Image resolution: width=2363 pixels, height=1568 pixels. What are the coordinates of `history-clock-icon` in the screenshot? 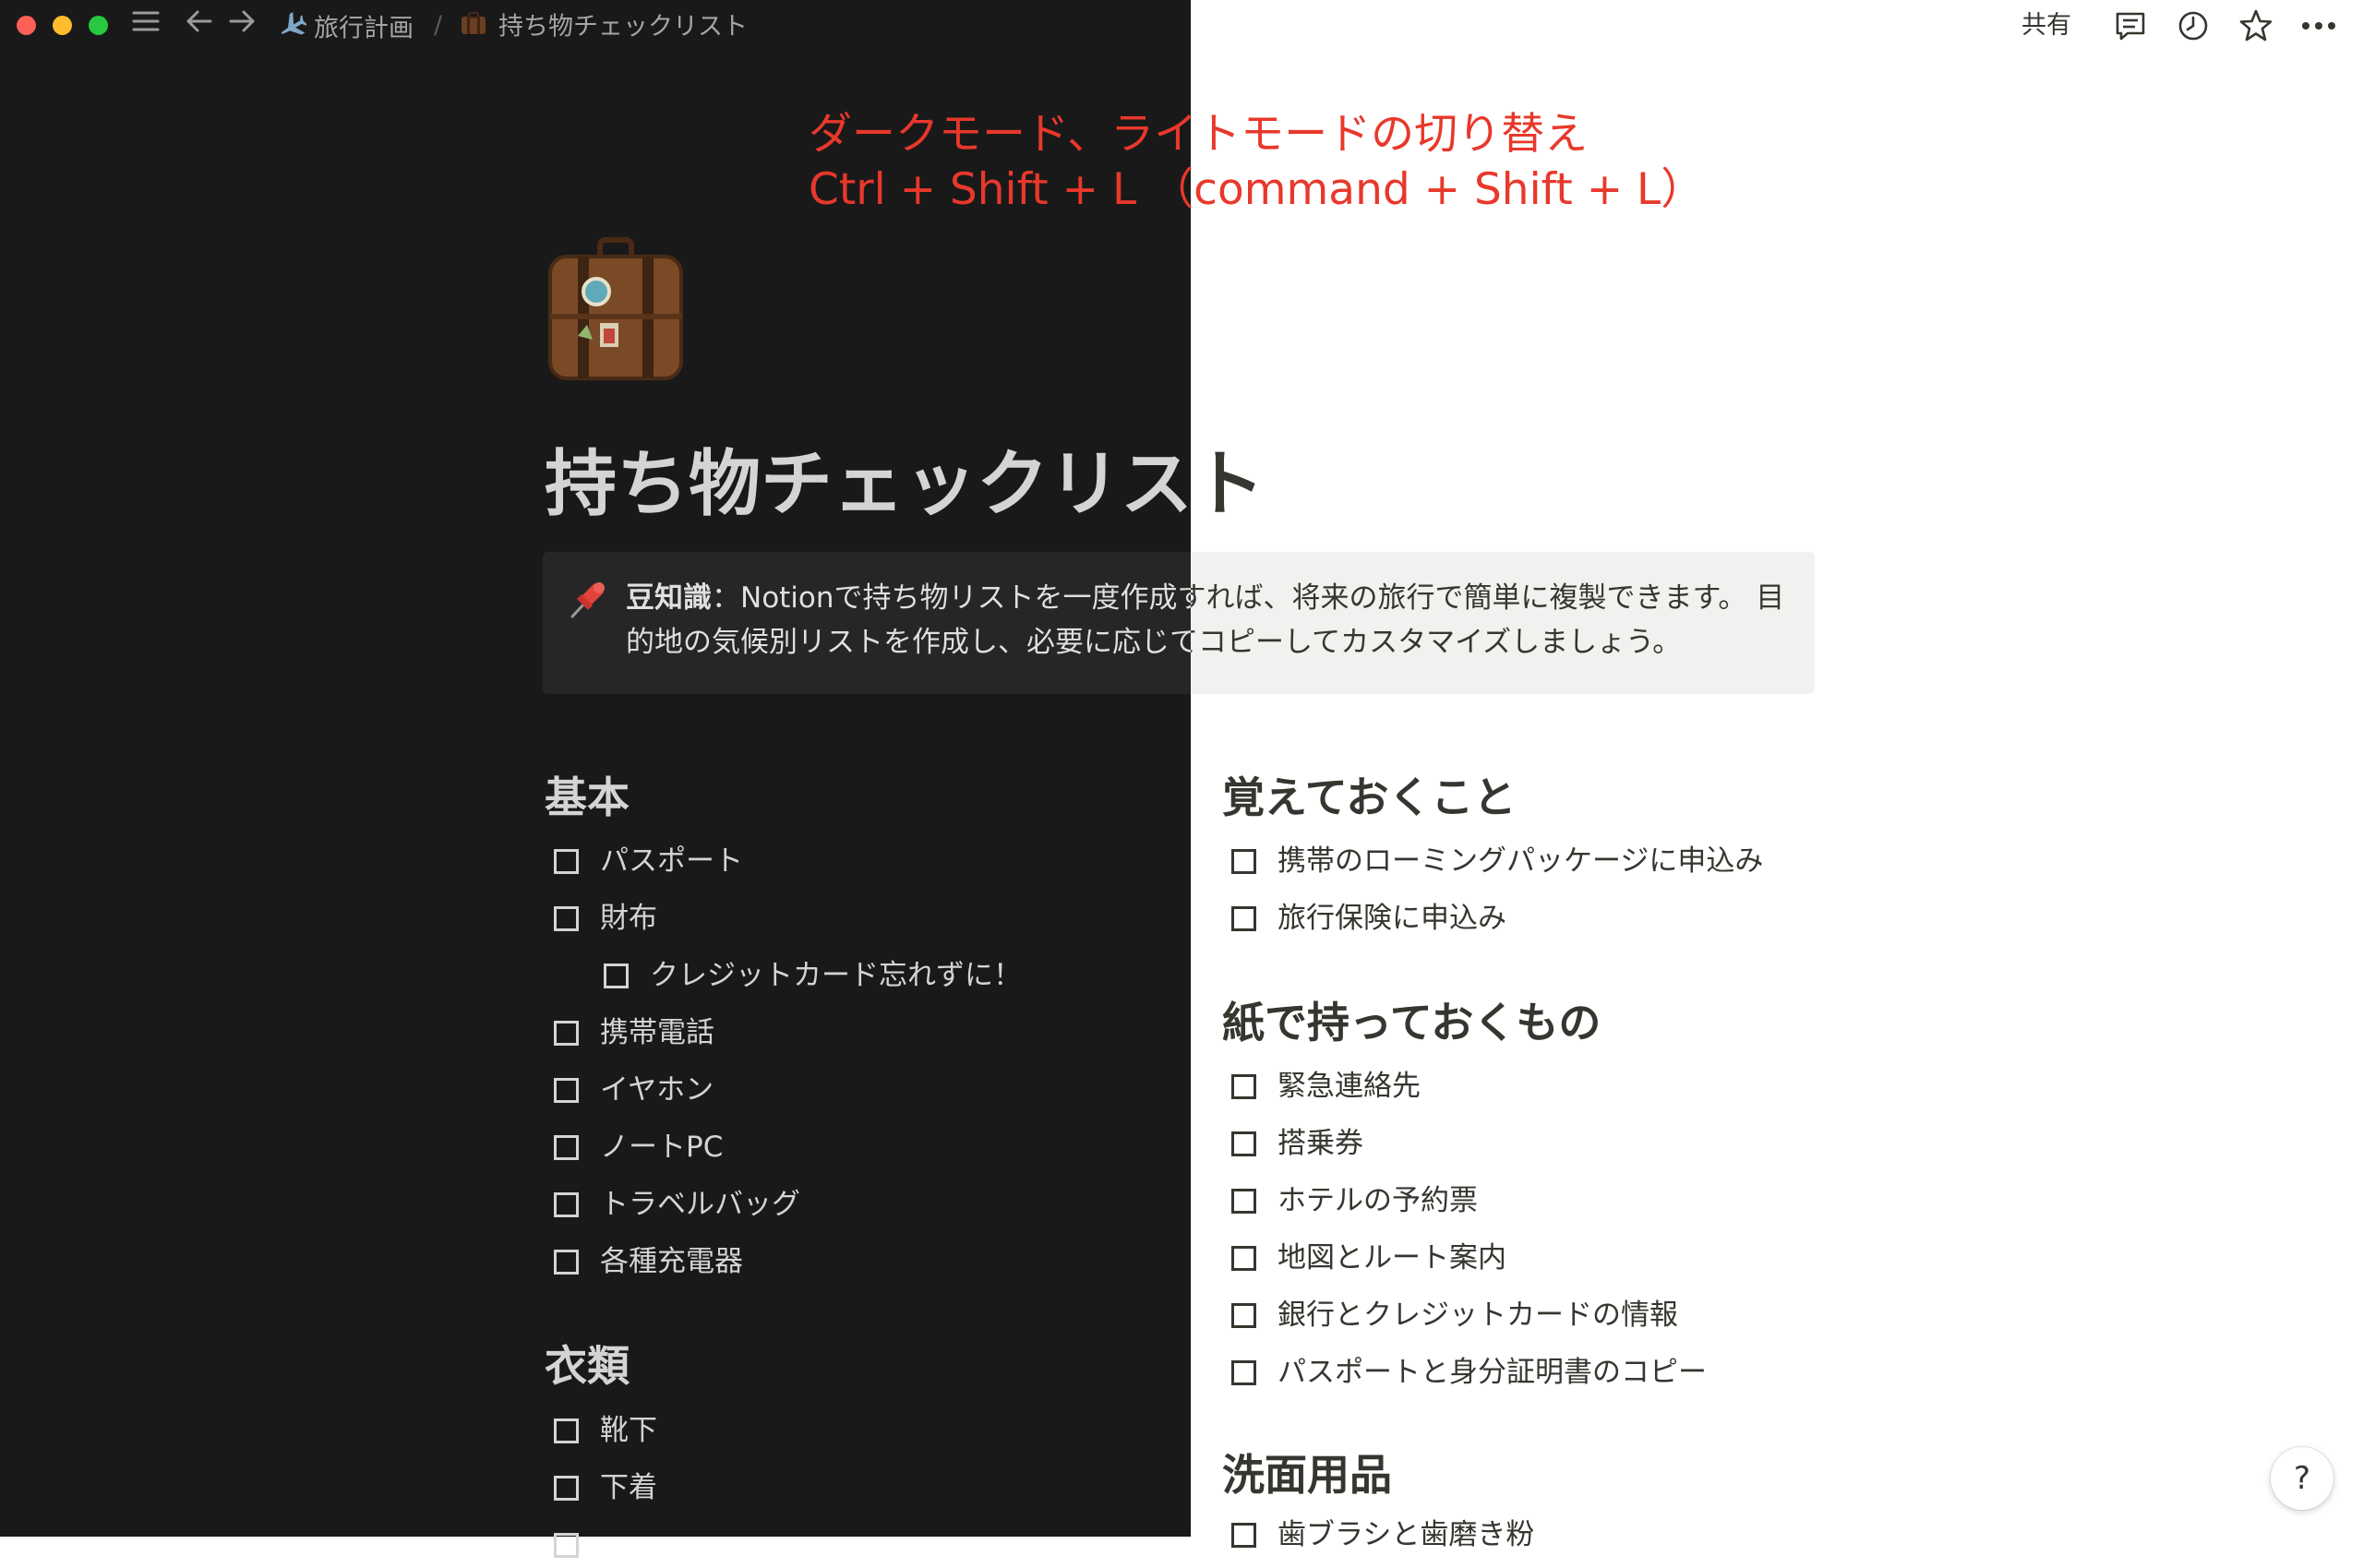 It's located at (2193, 26).